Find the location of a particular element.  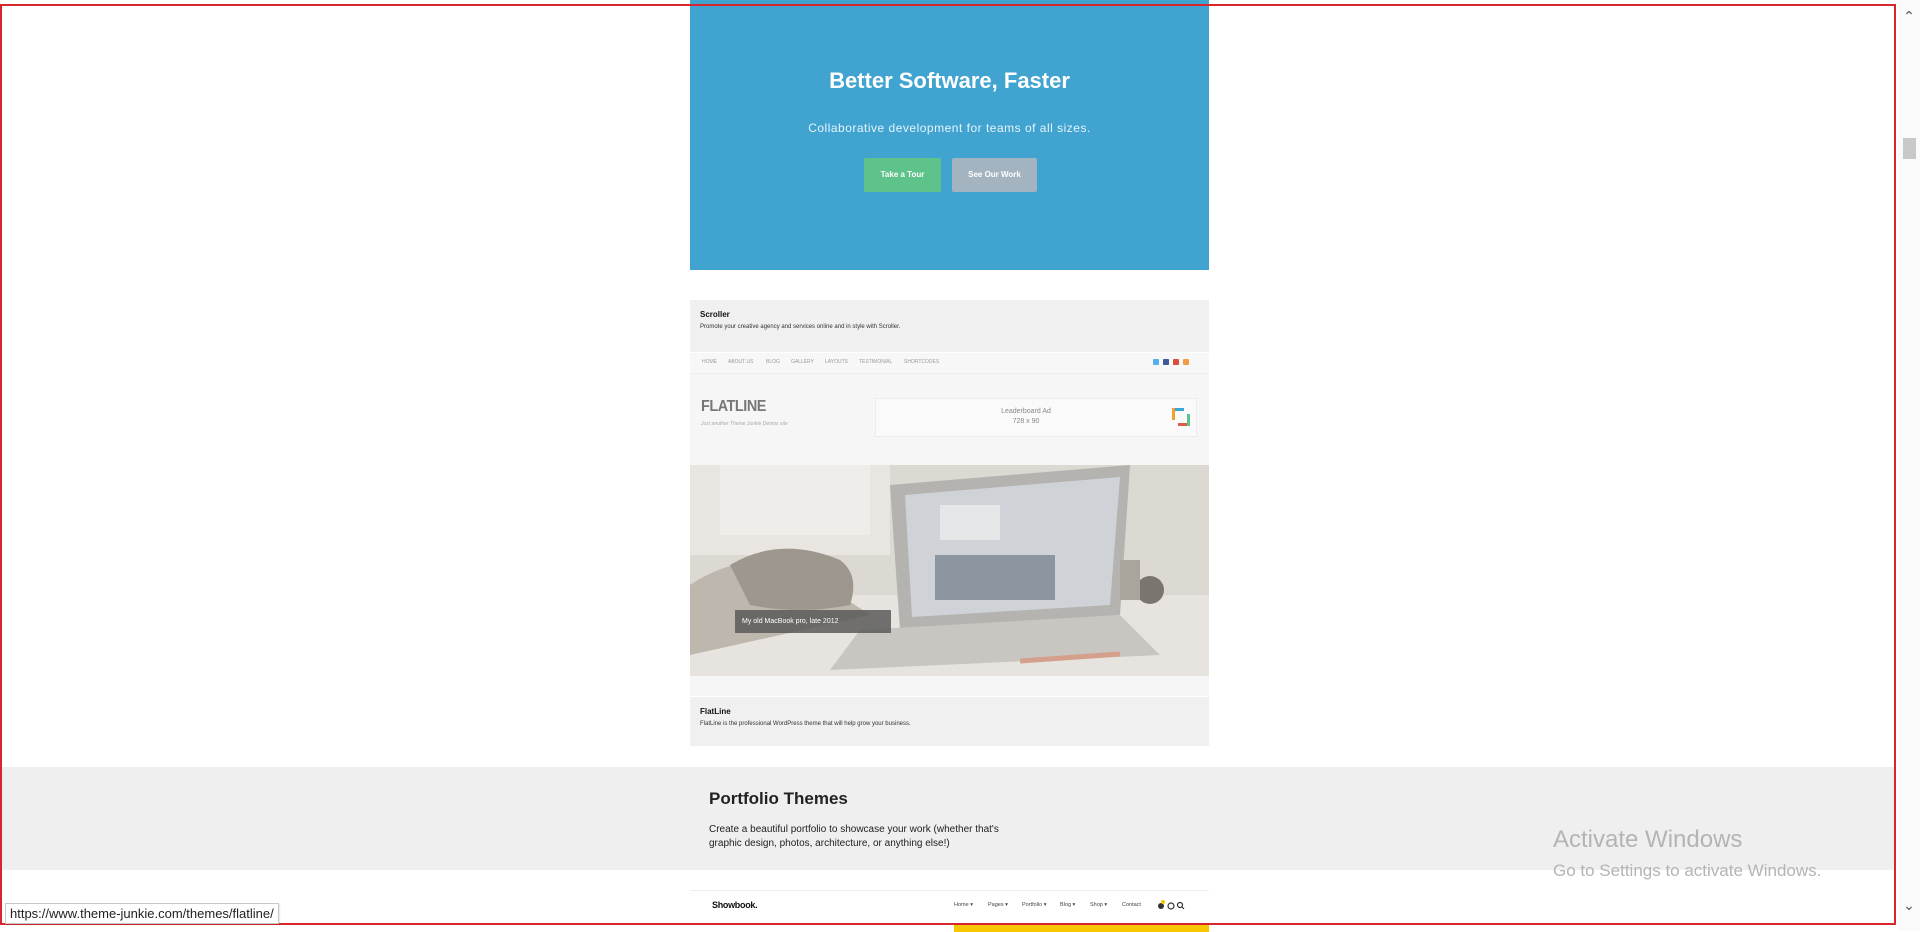

showbook-header-icons is located at coordinates (1171, 905).